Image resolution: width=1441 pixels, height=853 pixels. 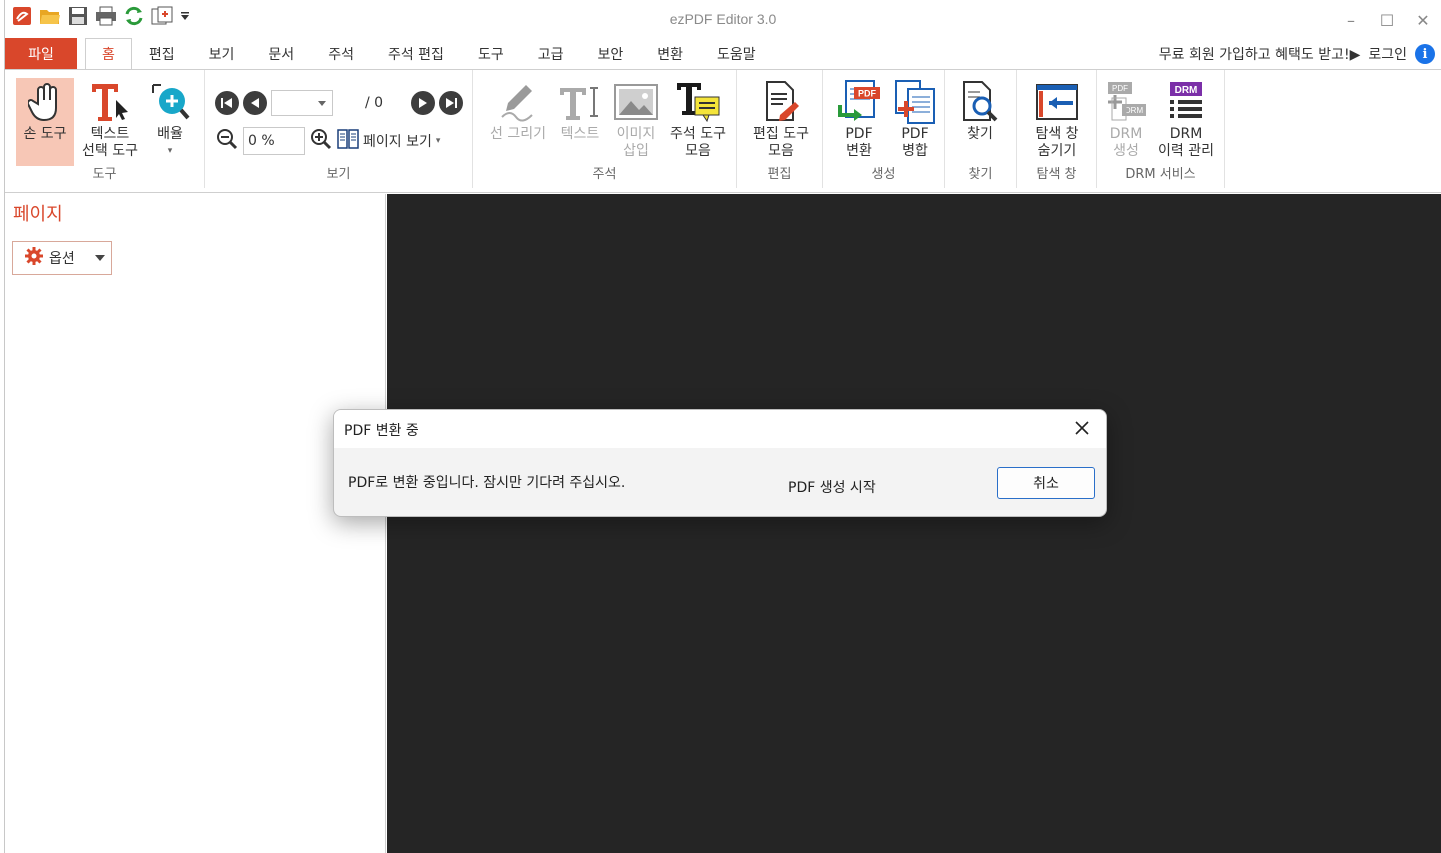 I want to click on zoom-row: 0 % 페이지 보기 ▾, so click(x=327, y=141).